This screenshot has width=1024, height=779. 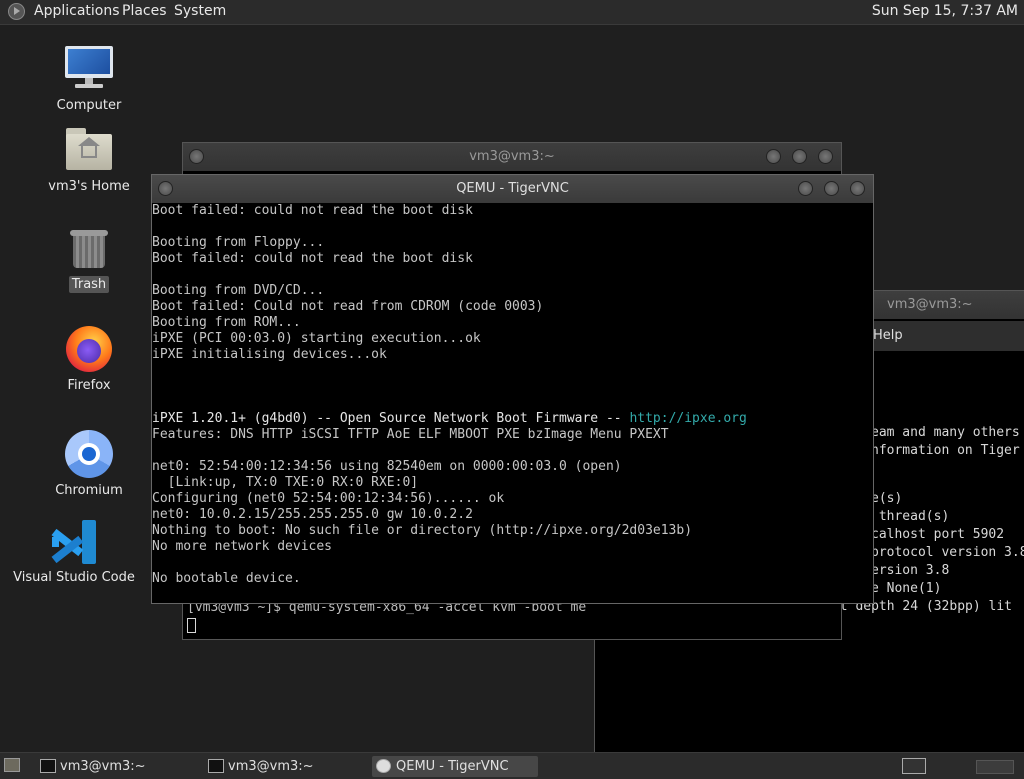 I want to click on desktop-icon-trash: Trash, so click(x=89, y=260).